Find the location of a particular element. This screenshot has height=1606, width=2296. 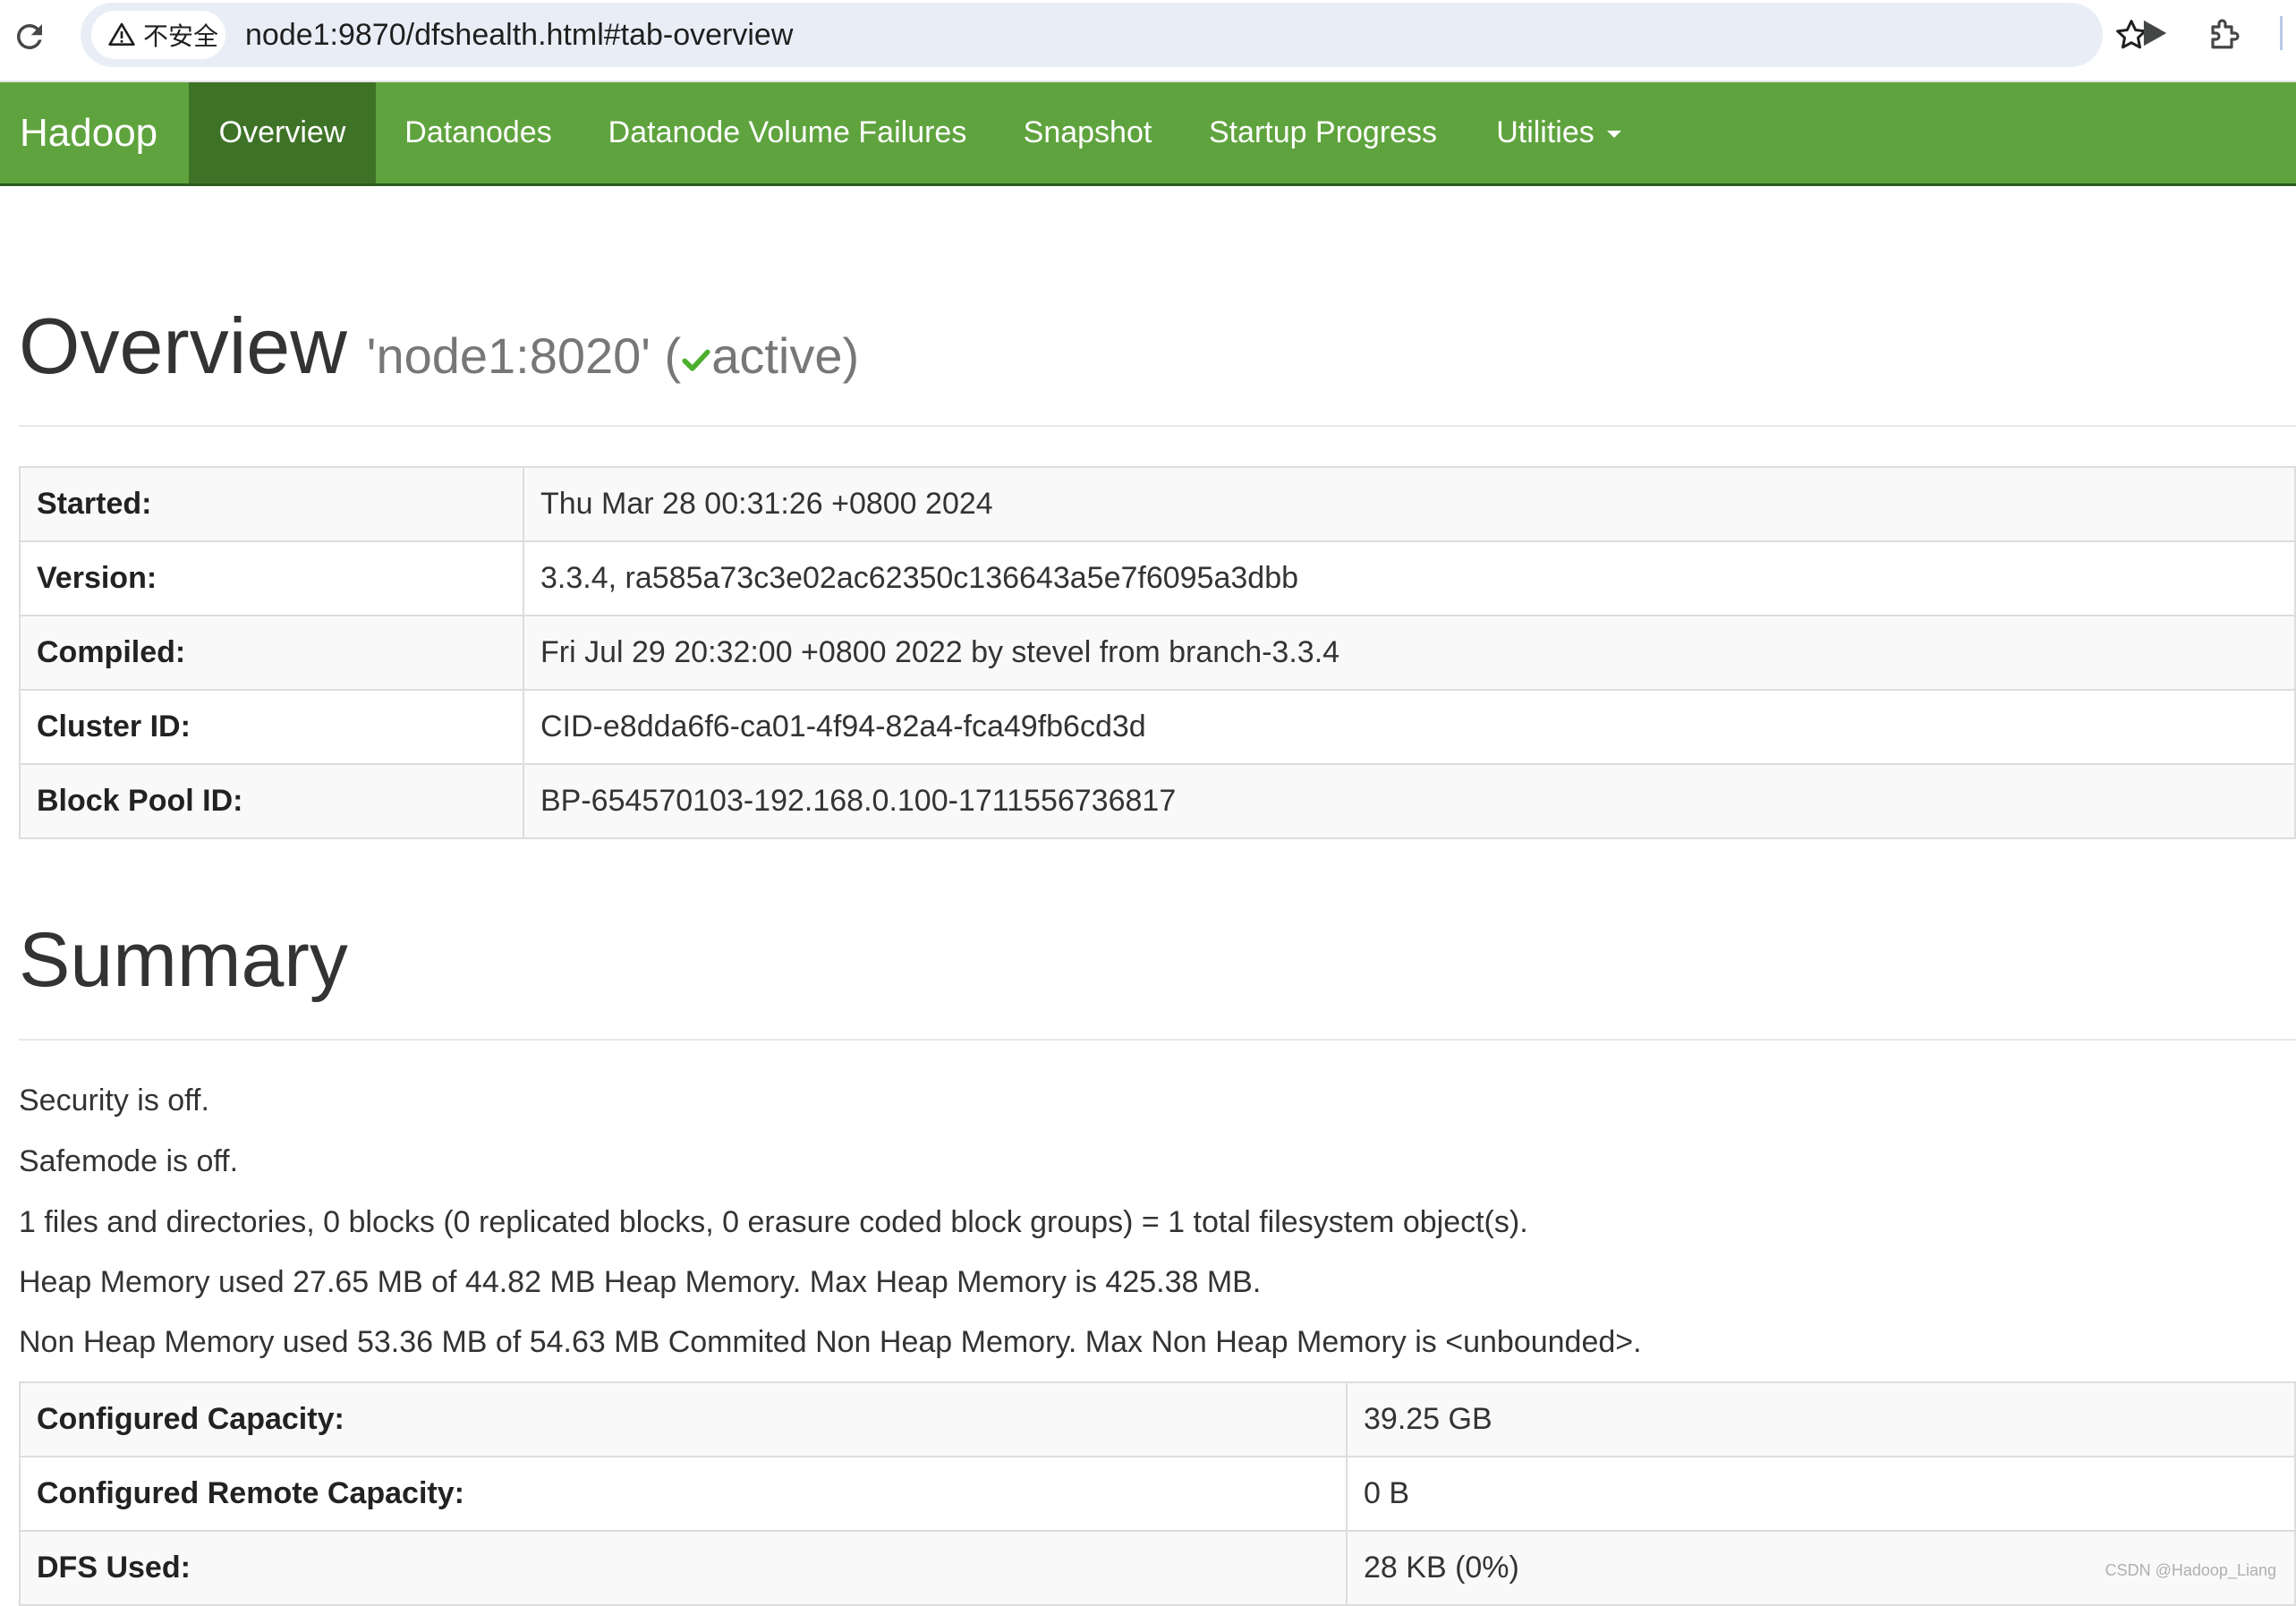

tab-datanode-volume-failures: Datanode Volume Failures is located at coordinates (787, 132).